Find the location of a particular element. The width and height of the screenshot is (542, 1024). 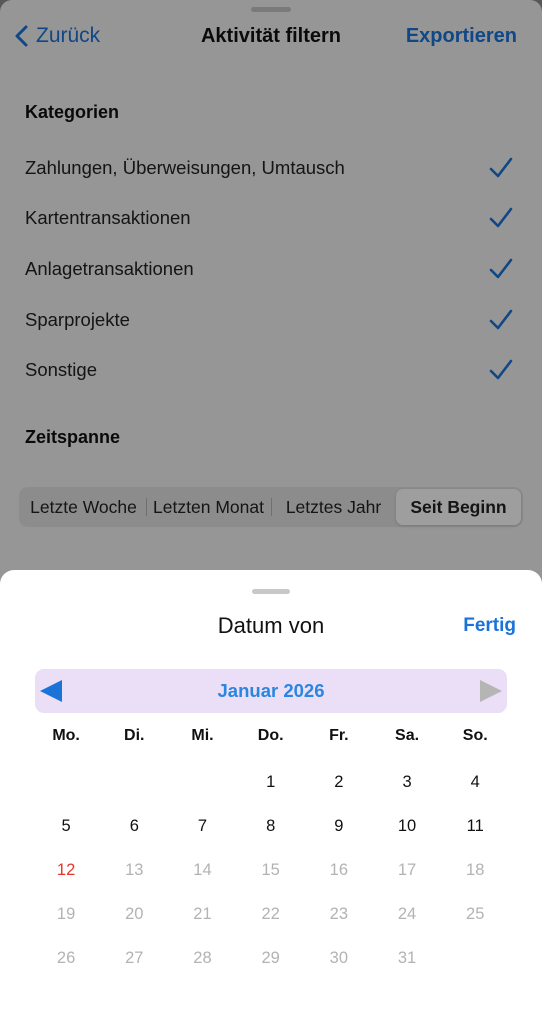

calendar-day: 30 is located at coordinates (339, 958).